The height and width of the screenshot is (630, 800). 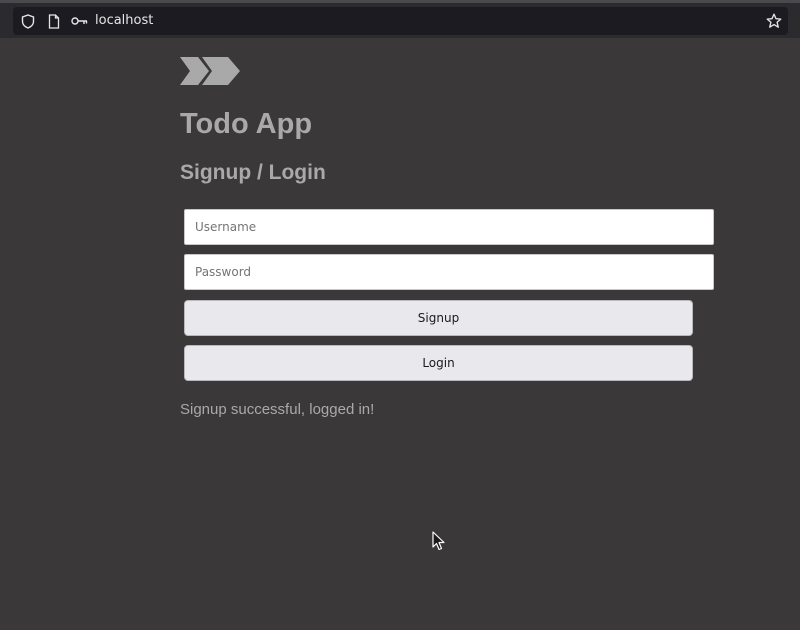 What do you see at coordinates (54, 21) in the screenshot?
I see `page-icon` at bounding box center [54, 21].